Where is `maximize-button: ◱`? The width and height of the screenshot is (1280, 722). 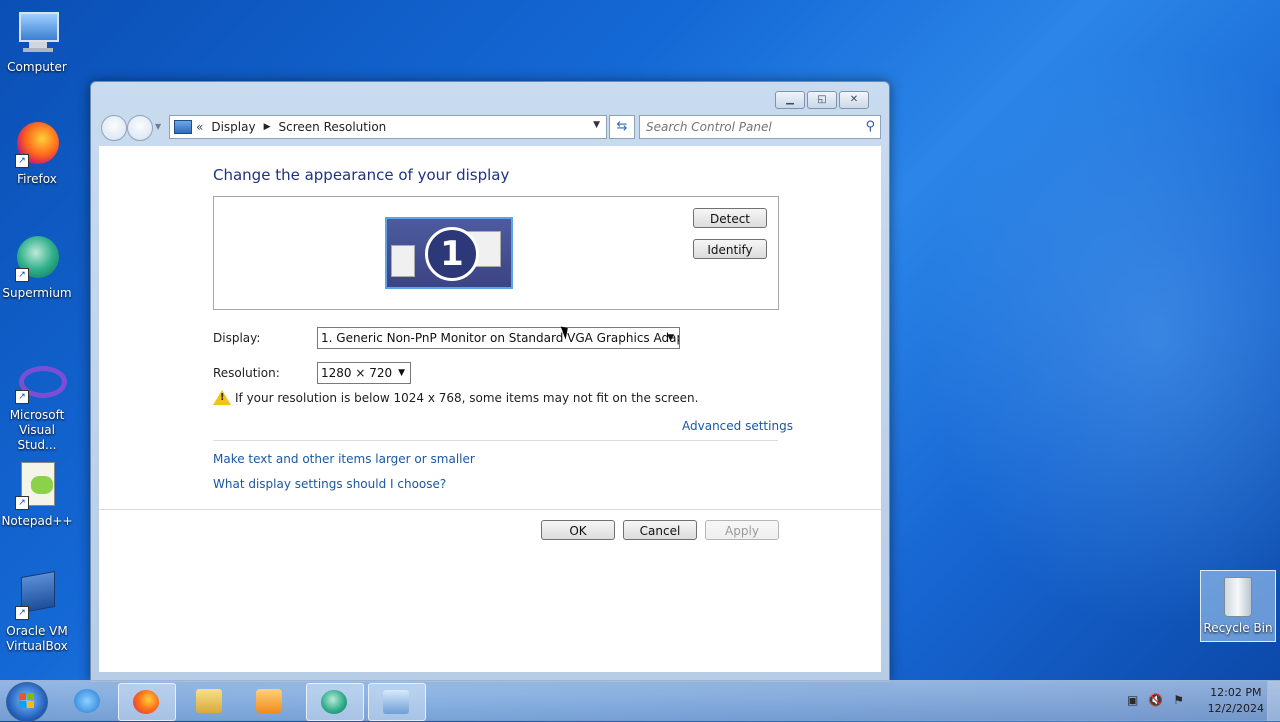 maximize-button: ◱ is located at coordinates (822, 100).